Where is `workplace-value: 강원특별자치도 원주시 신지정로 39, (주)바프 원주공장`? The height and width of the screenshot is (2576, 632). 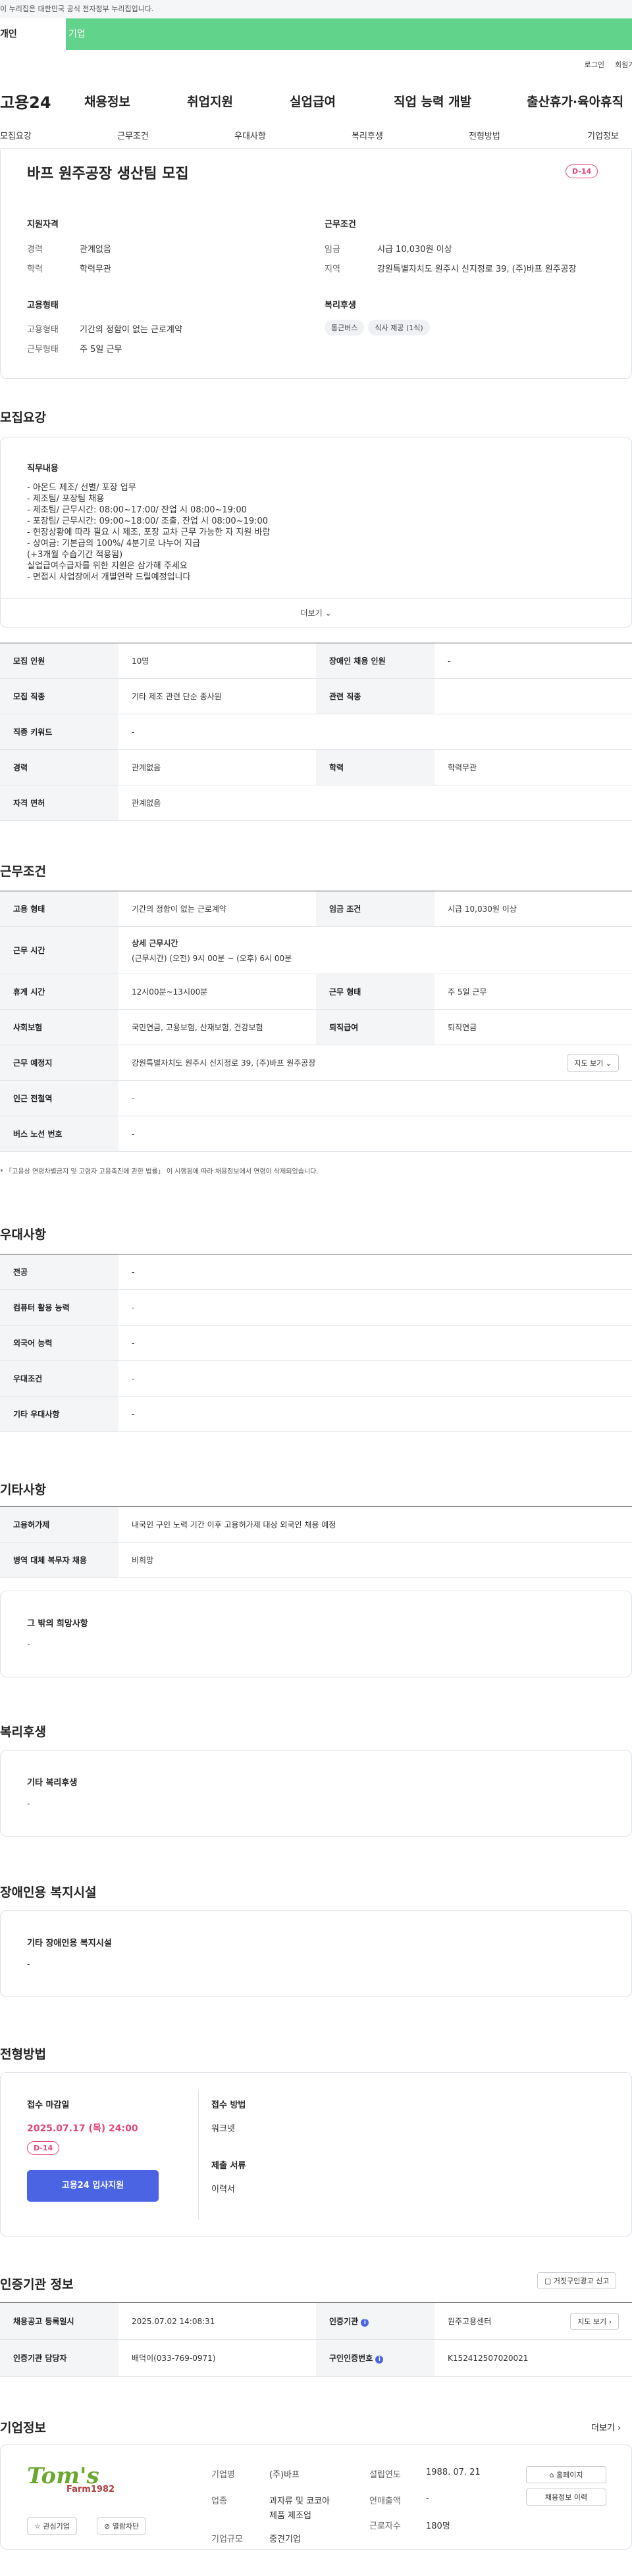
workplace-value: 강원특별자치도 원주시 신지정로 39, (주)바프 원주공장 is located at coordinates (224, 1063).